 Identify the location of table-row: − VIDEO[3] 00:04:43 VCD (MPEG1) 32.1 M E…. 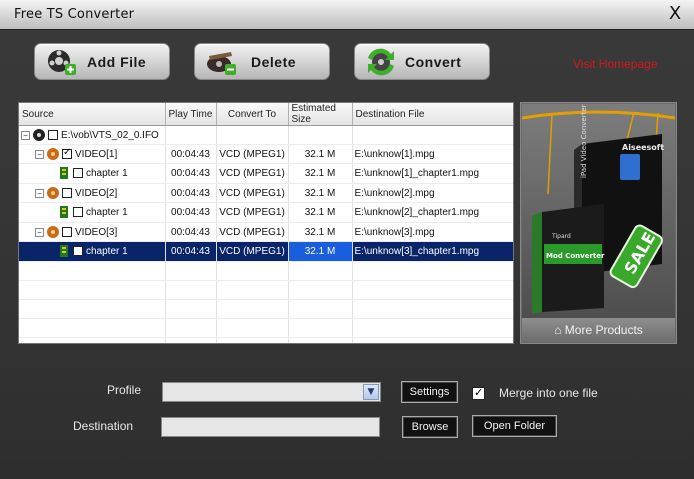
(266, 232).